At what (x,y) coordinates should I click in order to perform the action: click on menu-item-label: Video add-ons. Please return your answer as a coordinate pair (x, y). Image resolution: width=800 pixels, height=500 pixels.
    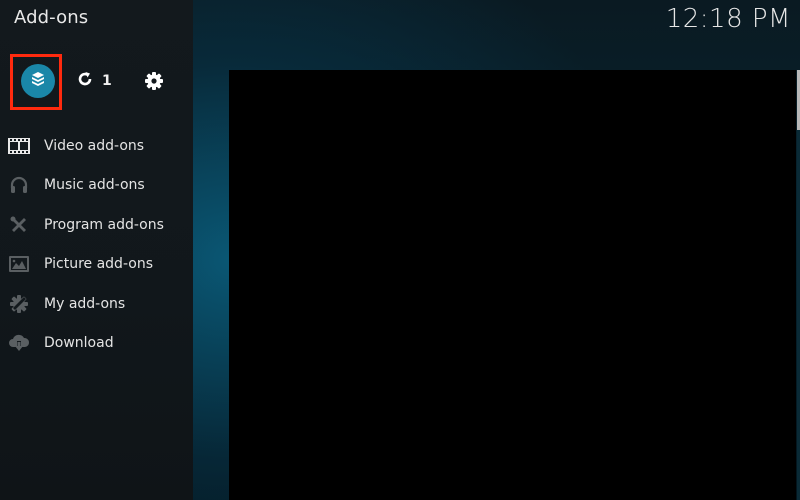
    Looking at the image, I should click on (94, 146).